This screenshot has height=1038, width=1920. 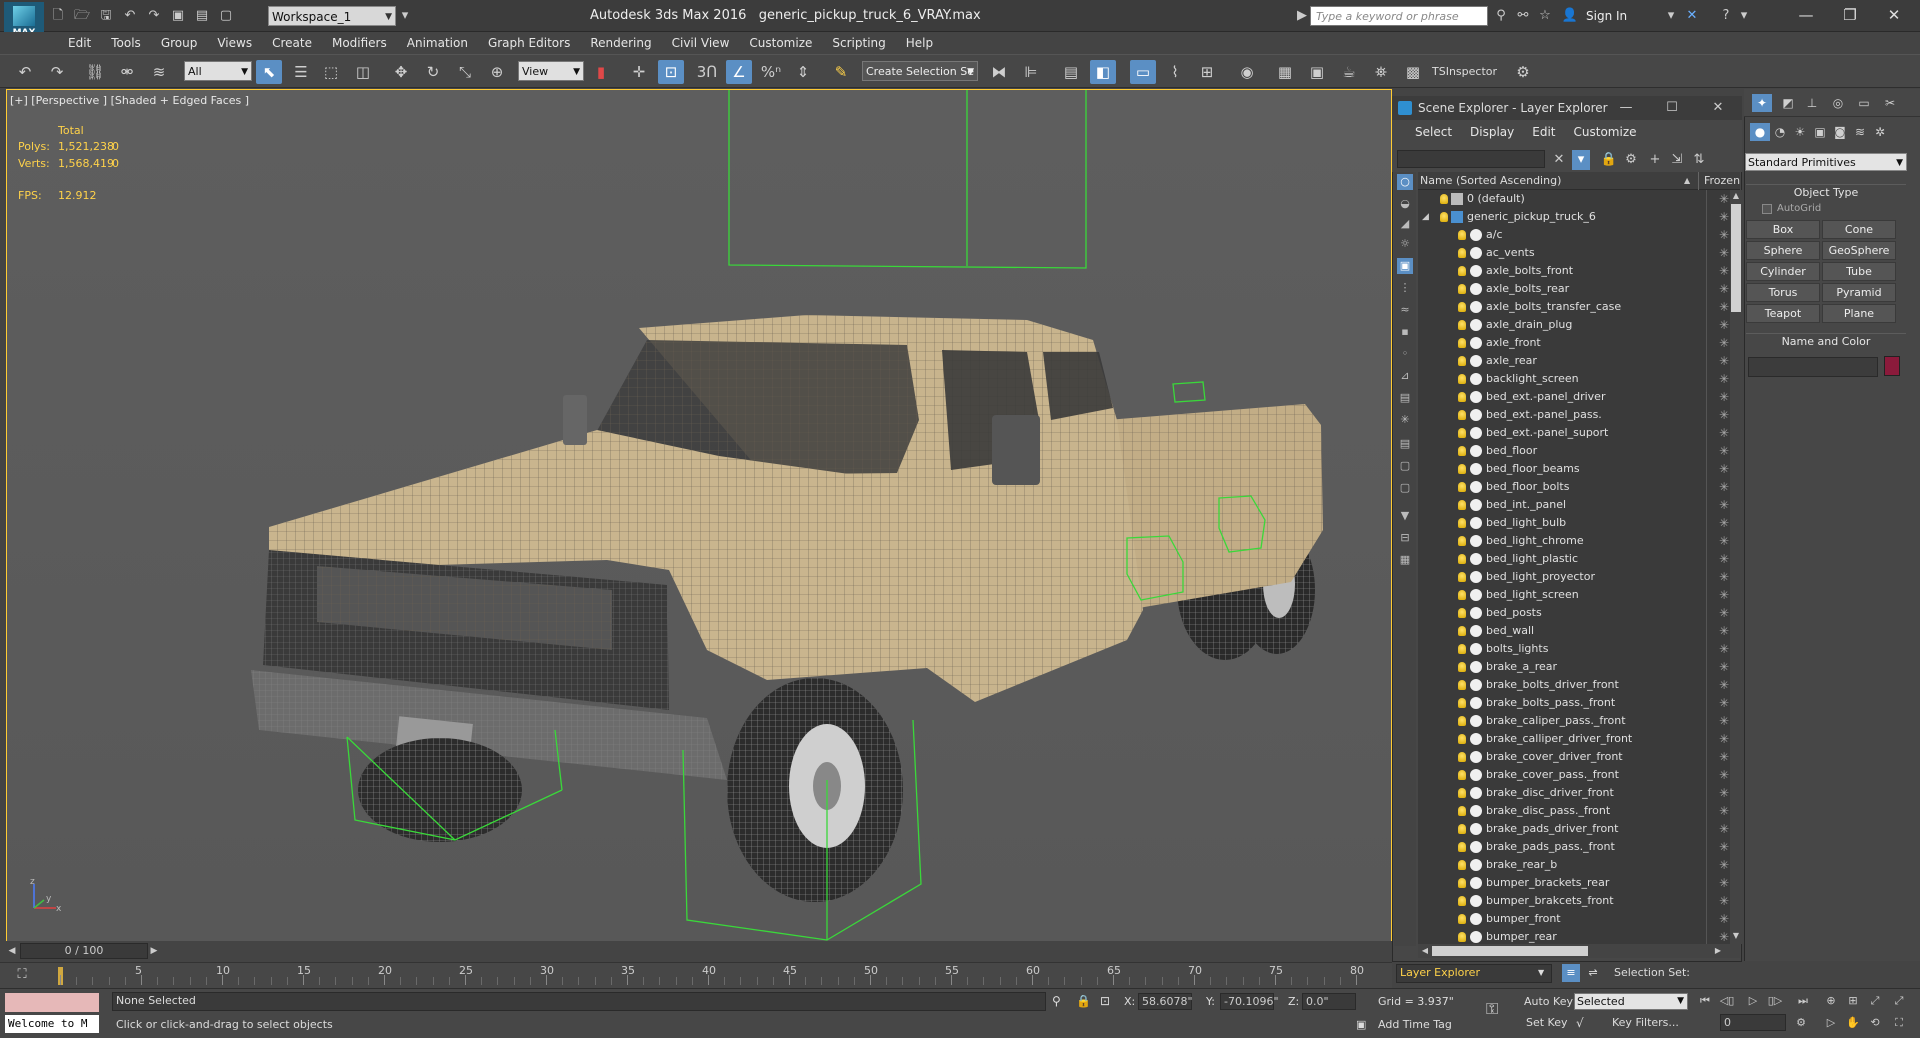 What do you see at coordinates (1579, 757) in the screenshot?
I see `object-row: brake_cover_driver_front ✳` at bounding box center [1579, 757].